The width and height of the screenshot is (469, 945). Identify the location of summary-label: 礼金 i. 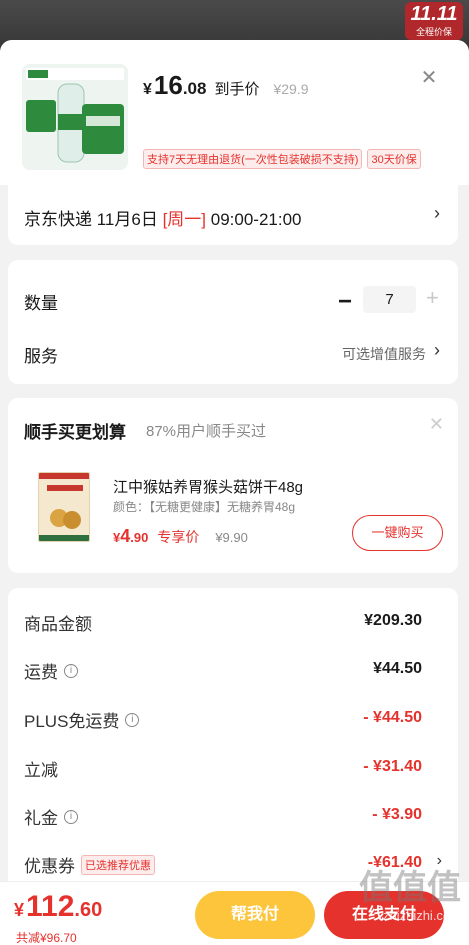
(51, 816).